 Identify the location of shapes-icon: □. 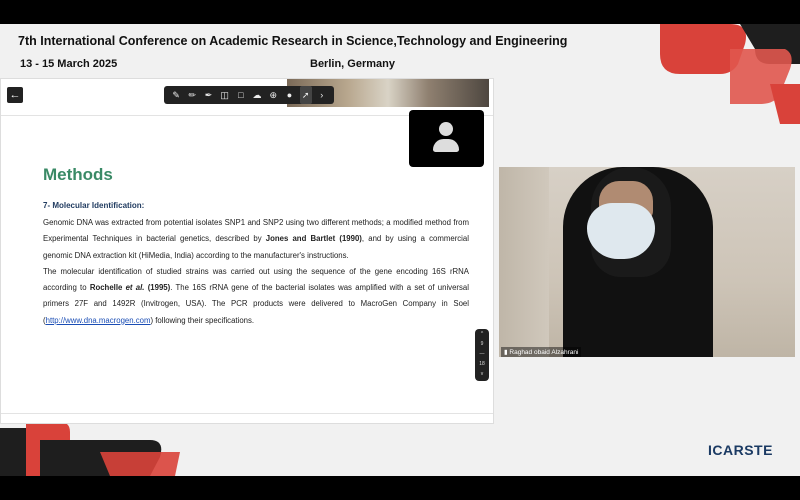
(241, 95).